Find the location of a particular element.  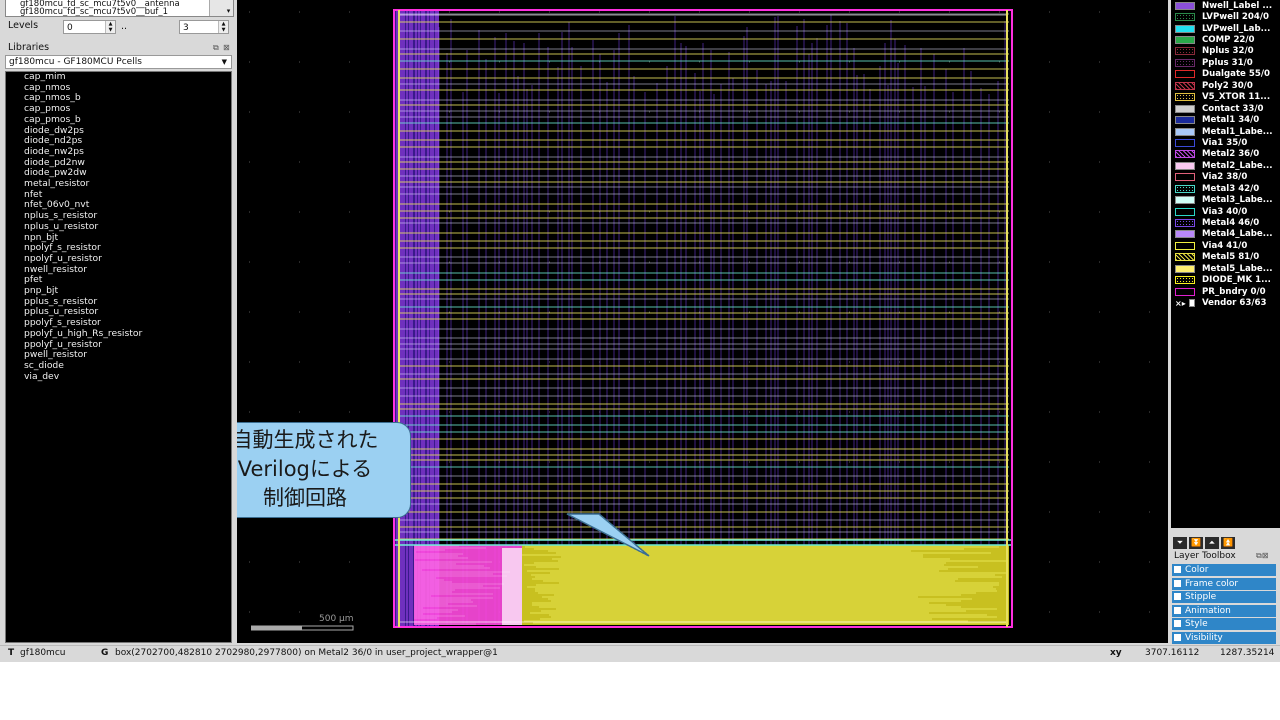

levels-from-spinbox: 0 ▲ ▼ is located at coordinates (89, 27).